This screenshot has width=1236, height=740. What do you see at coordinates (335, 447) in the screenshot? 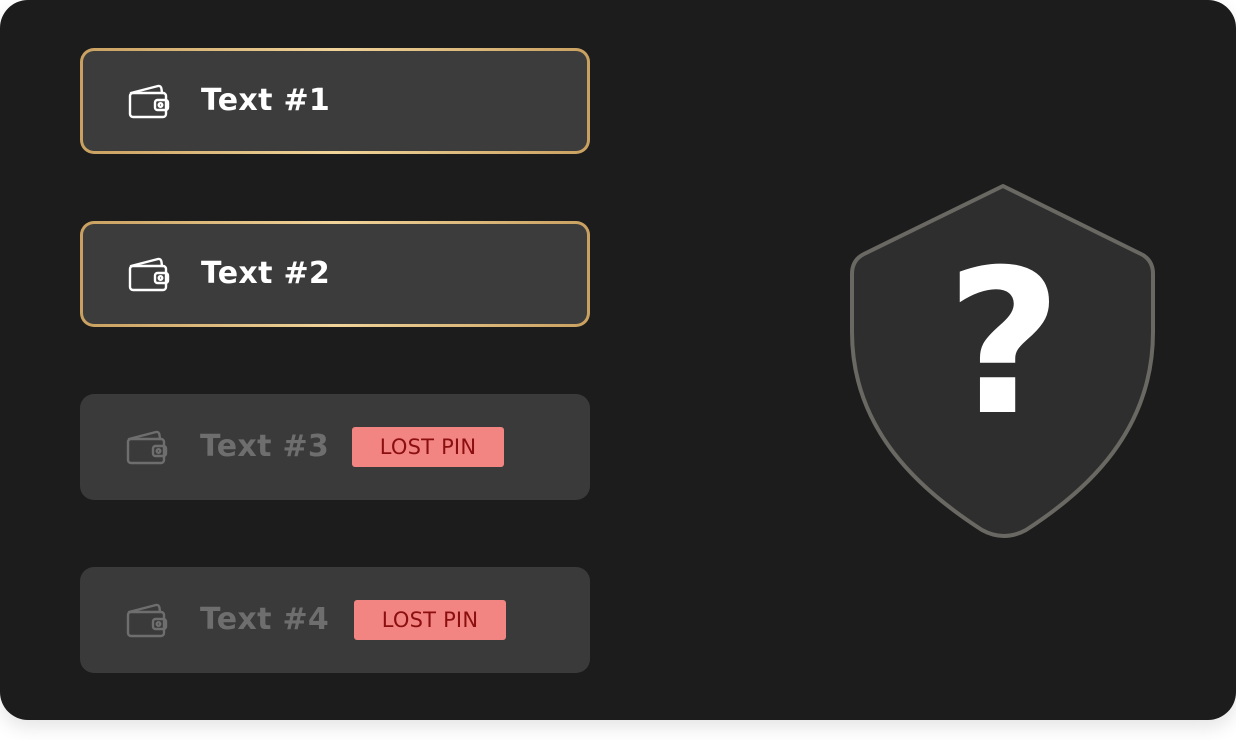
I see `wallet-item-3: Text #3 LOST PIN` at bounding box center [335, 447].